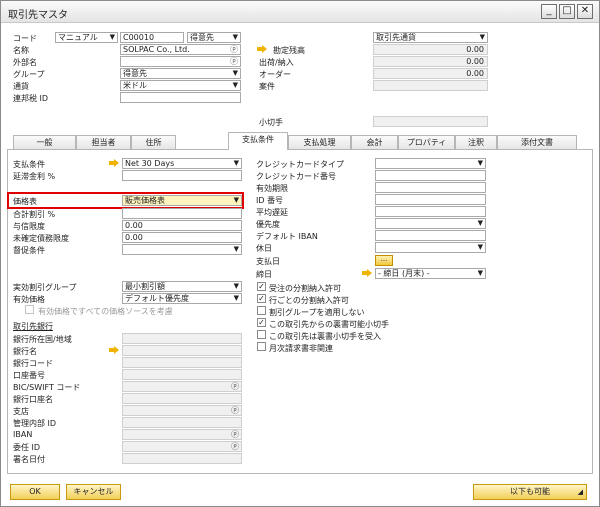  I want to click on fed-tax-label: 連邦税 ID, so click(31, 98).